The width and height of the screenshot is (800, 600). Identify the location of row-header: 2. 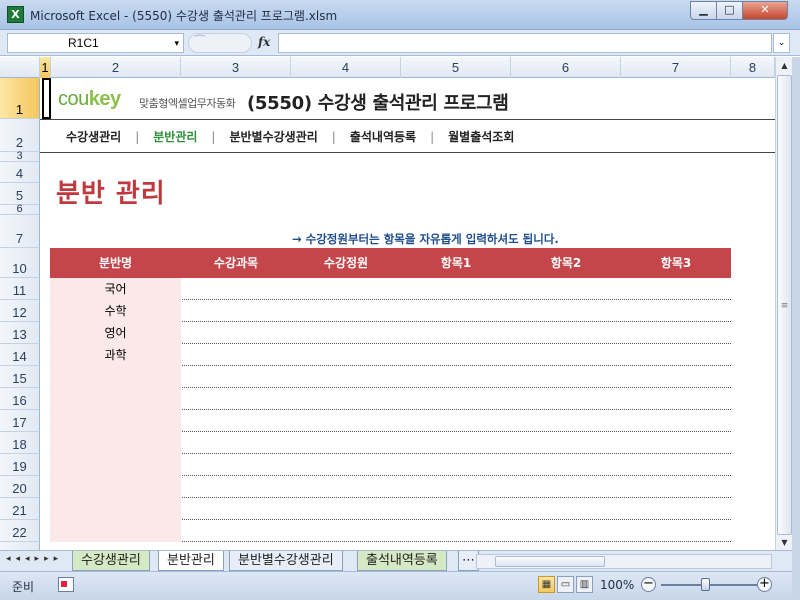
(20, 135).